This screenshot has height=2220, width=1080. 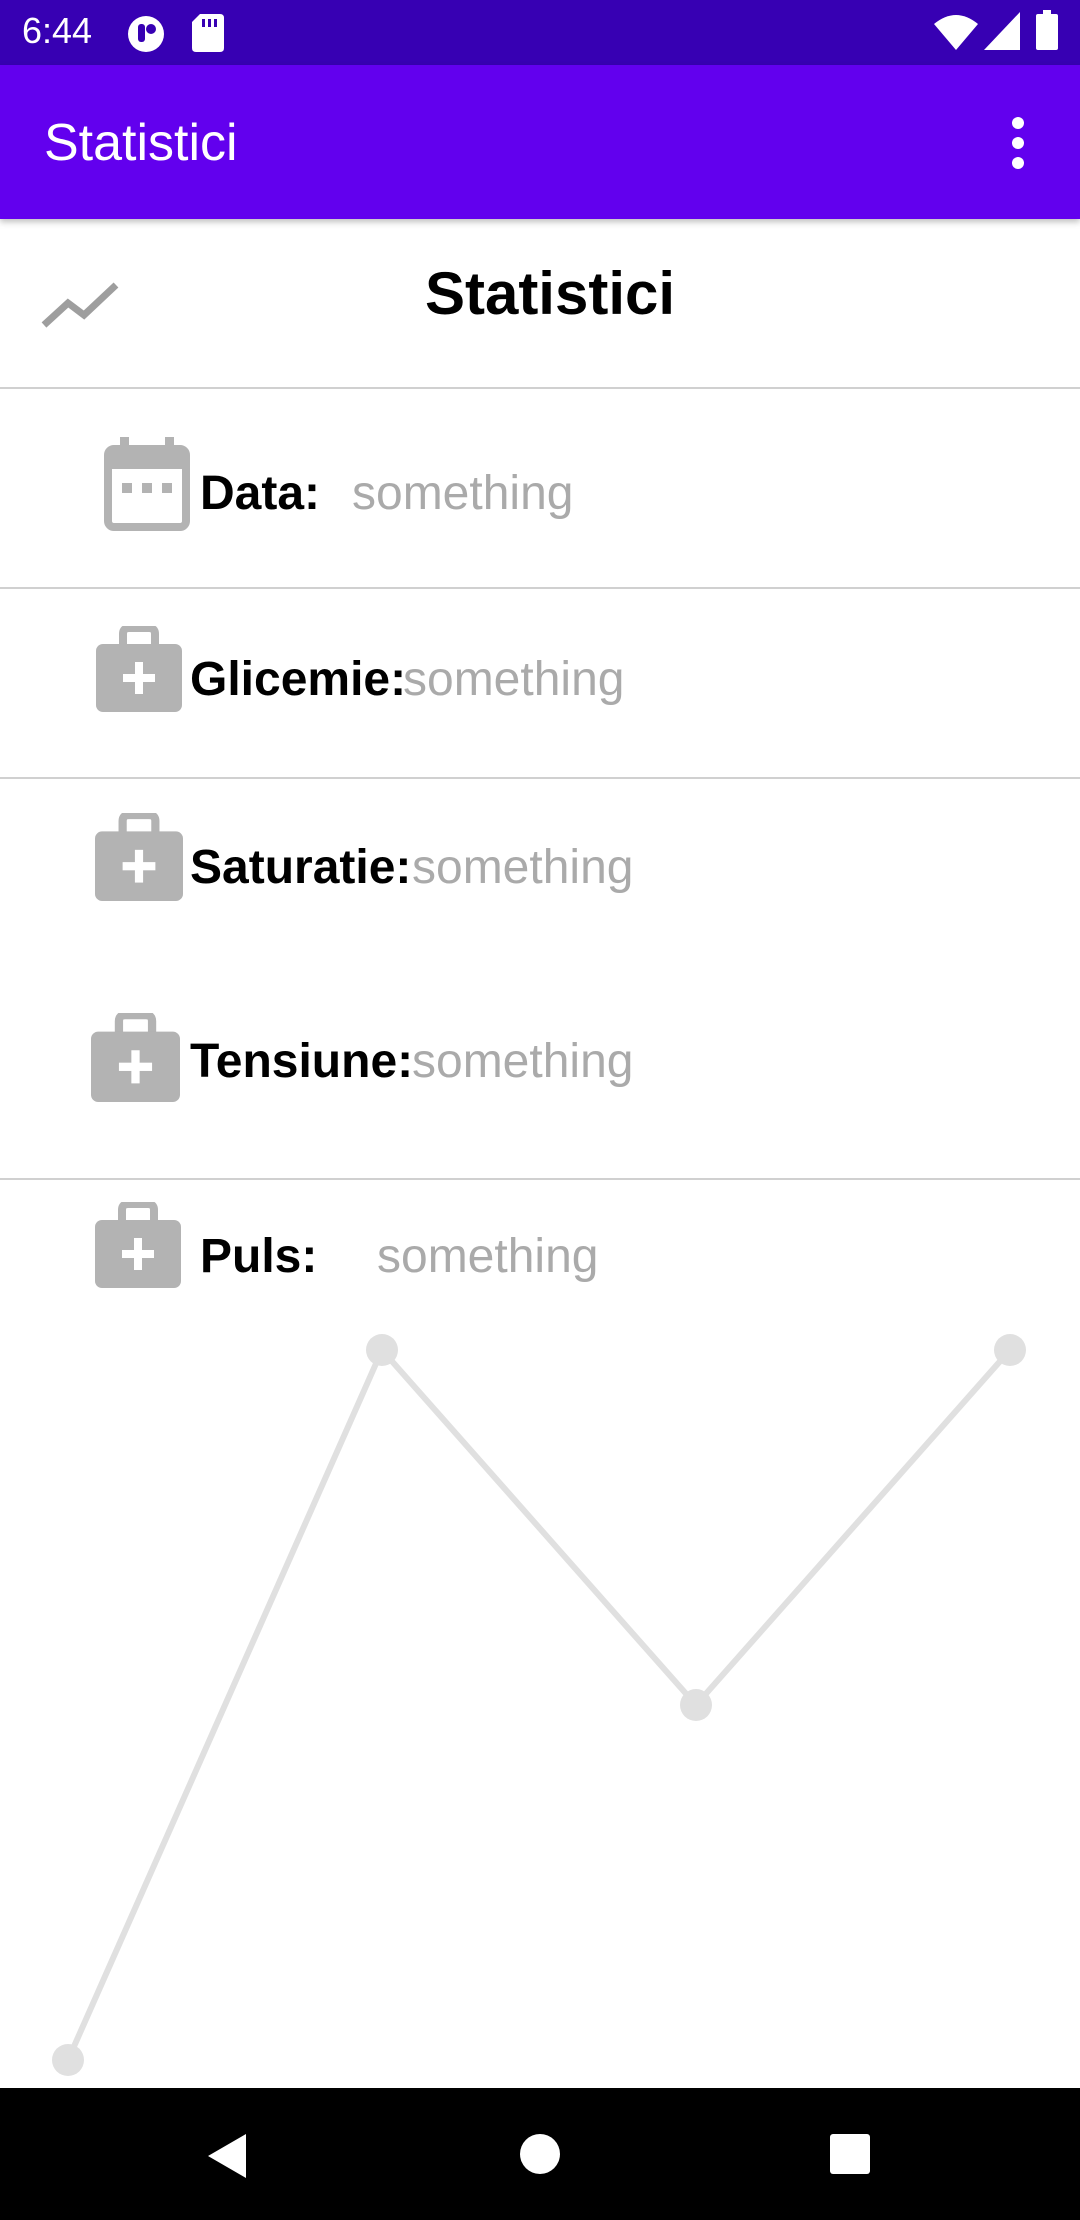 I want to click on puls-label: Puls:, so click(x=259, y=1256).